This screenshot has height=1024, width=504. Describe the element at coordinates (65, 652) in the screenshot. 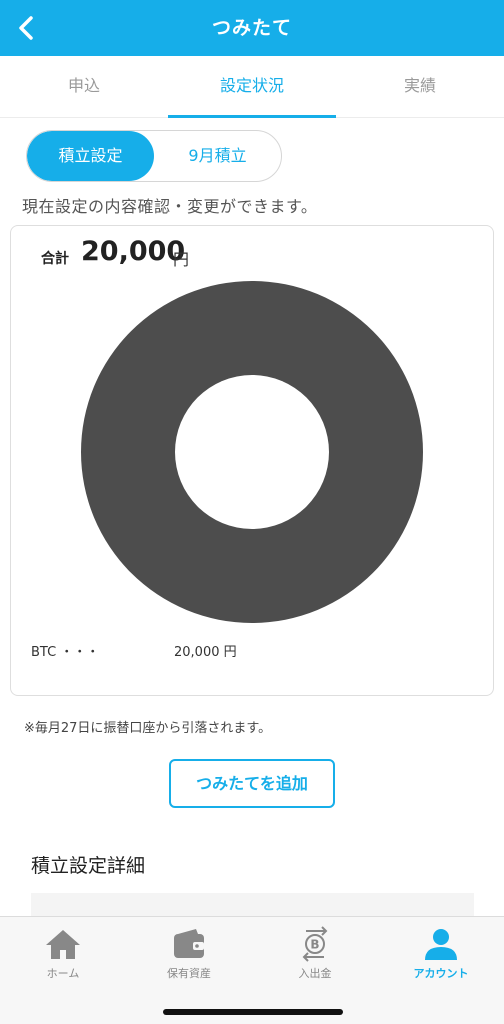

I see `legend-item-name: BTC ・・・` at that location.